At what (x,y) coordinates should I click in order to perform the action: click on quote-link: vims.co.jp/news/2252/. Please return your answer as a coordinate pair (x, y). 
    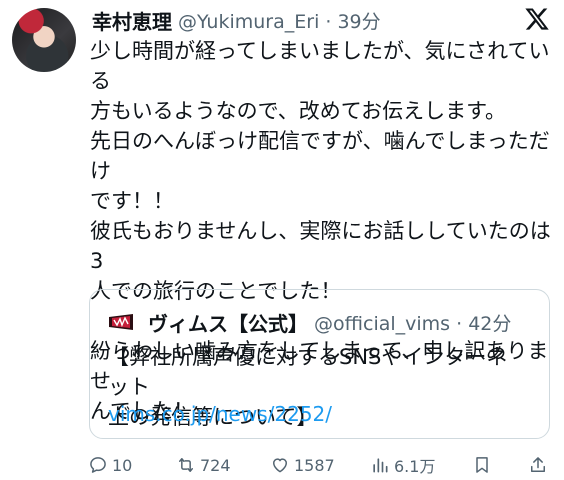
    Looking at the image, I should click on (220, 414).